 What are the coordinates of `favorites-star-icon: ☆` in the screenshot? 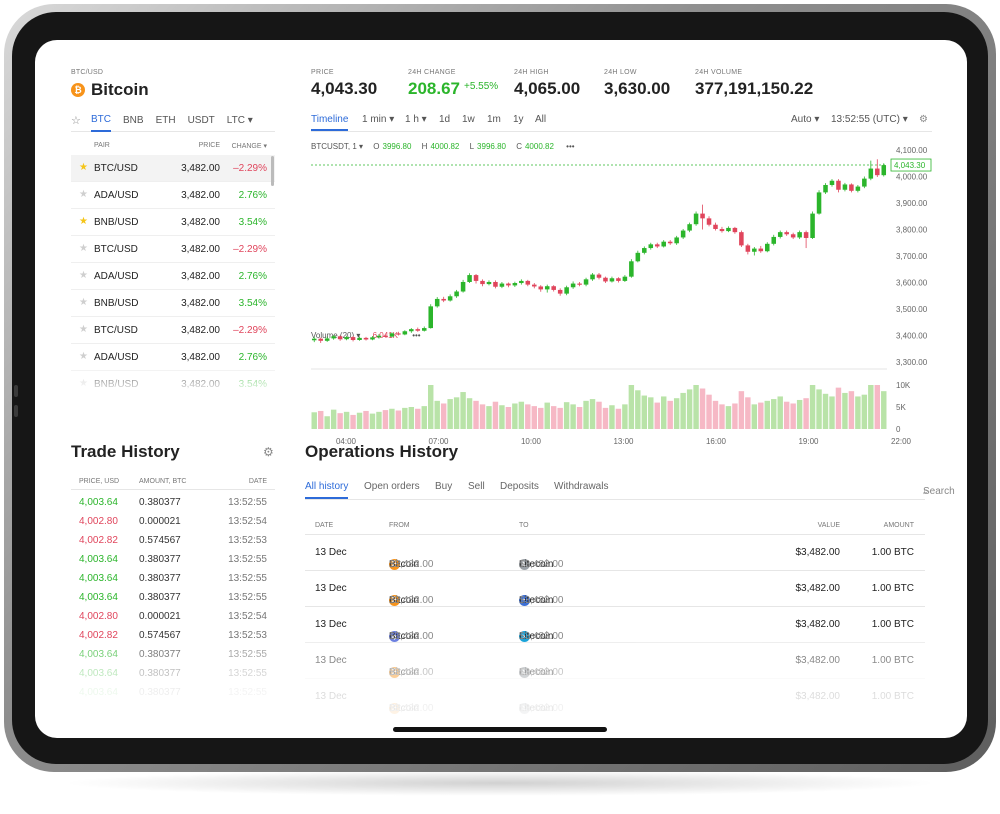 It's located at (81, 120).